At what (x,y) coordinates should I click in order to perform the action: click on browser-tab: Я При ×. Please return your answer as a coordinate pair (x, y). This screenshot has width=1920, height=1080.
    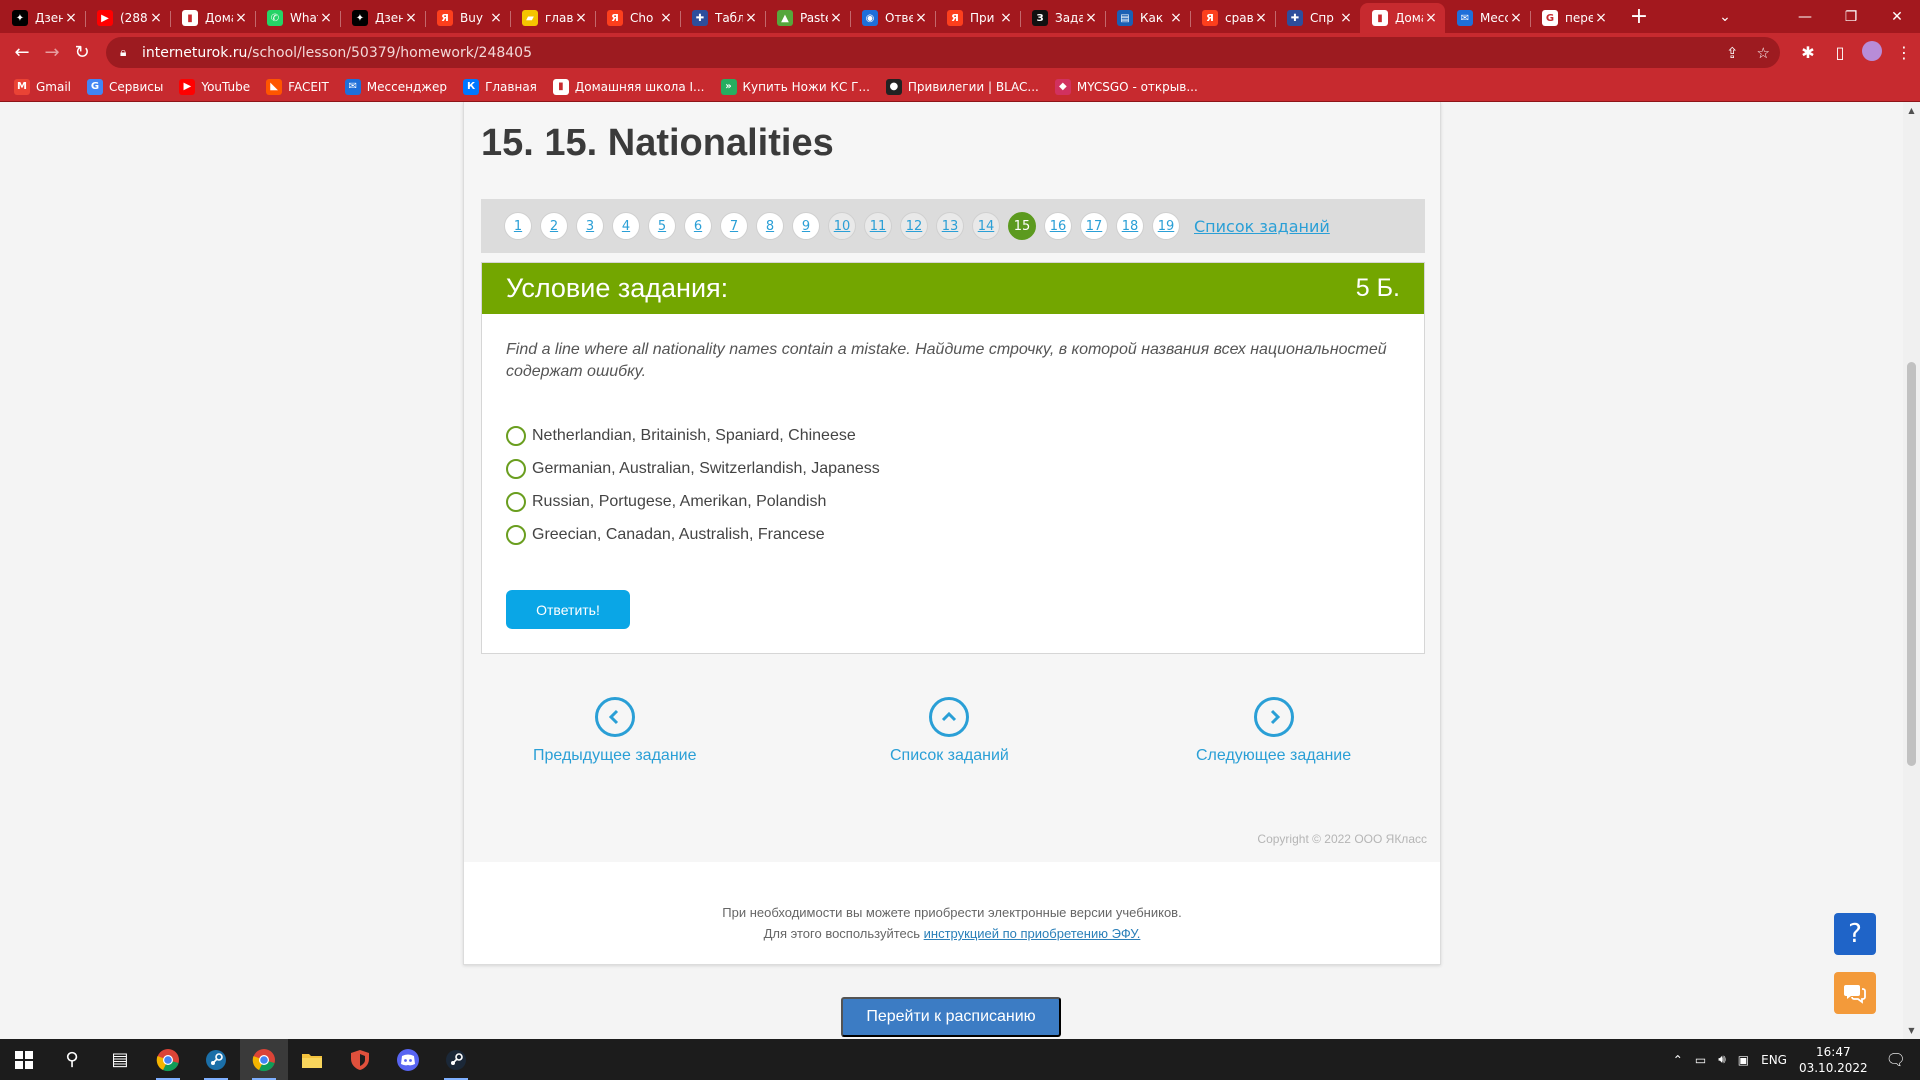
    Looking at the image, I should click on (977, 18).